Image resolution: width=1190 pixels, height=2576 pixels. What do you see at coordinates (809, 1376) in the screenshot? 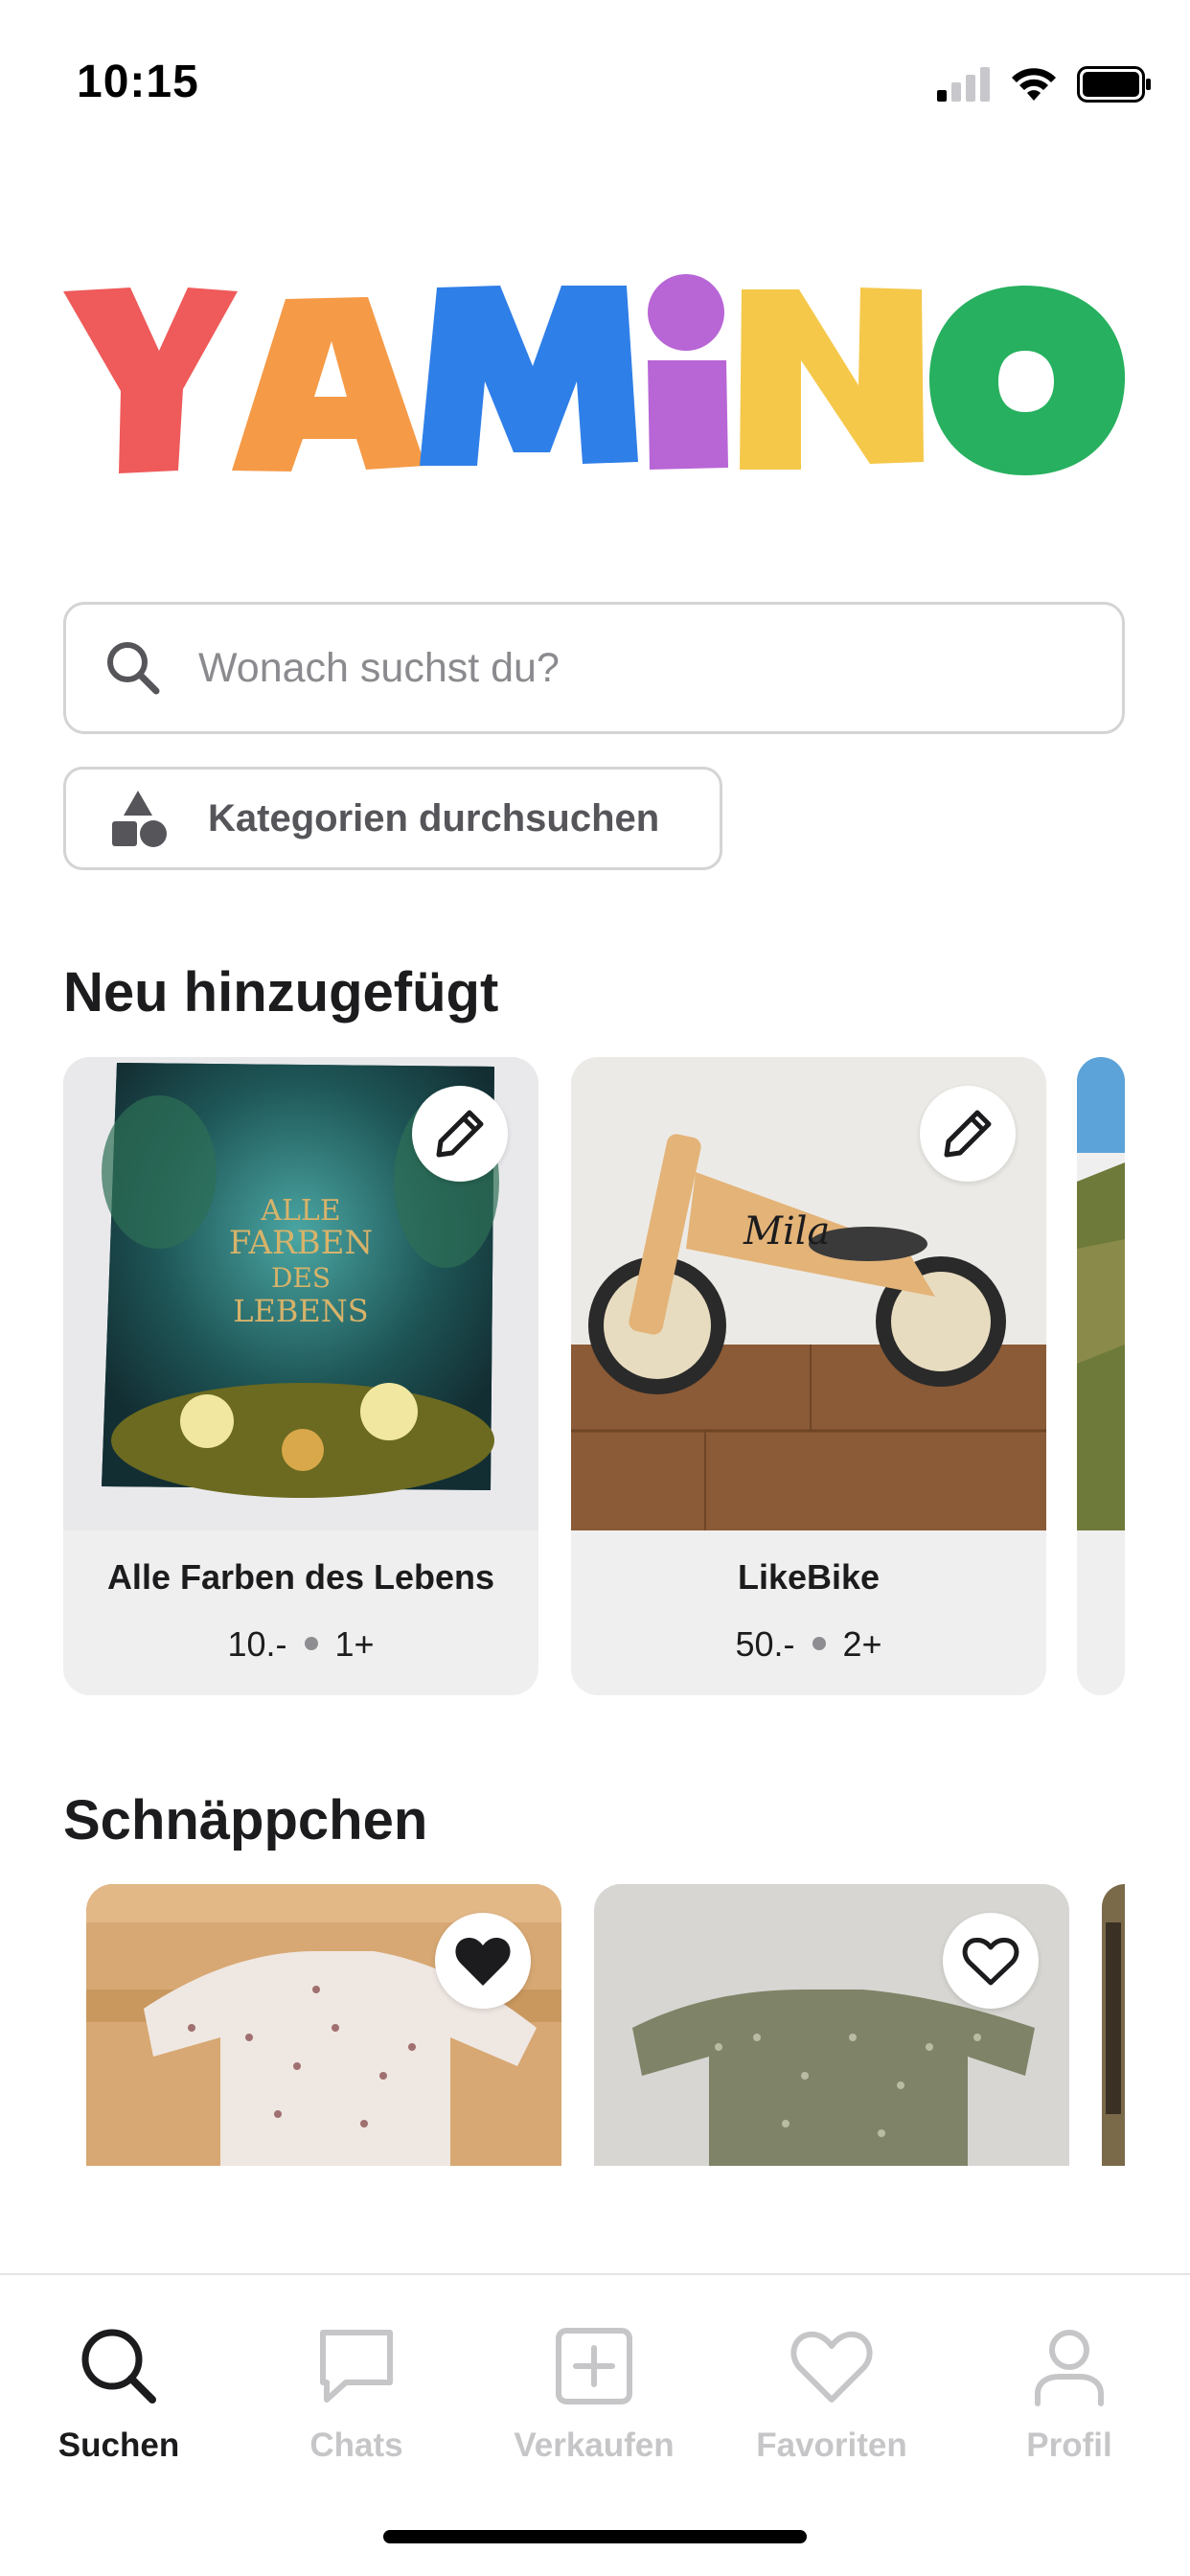
I see `product-card: Mila LikeBike 50.- 2+` at bounding box center [809, 1376].